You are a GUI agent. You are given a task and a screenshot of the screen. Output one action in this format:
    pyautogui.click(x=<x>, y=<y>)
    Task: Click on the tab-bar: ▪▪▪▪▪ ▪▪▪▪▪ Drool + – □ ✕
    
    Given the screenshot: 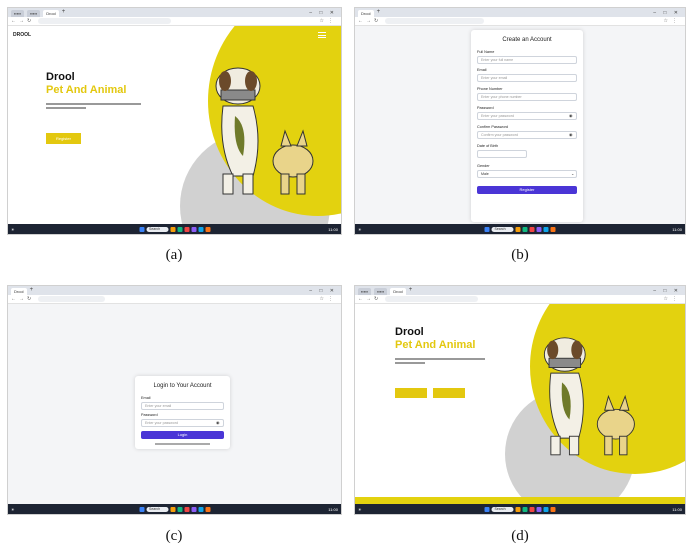 What is the action you would take?
    pyautogui.click(x=520, y=290)
    